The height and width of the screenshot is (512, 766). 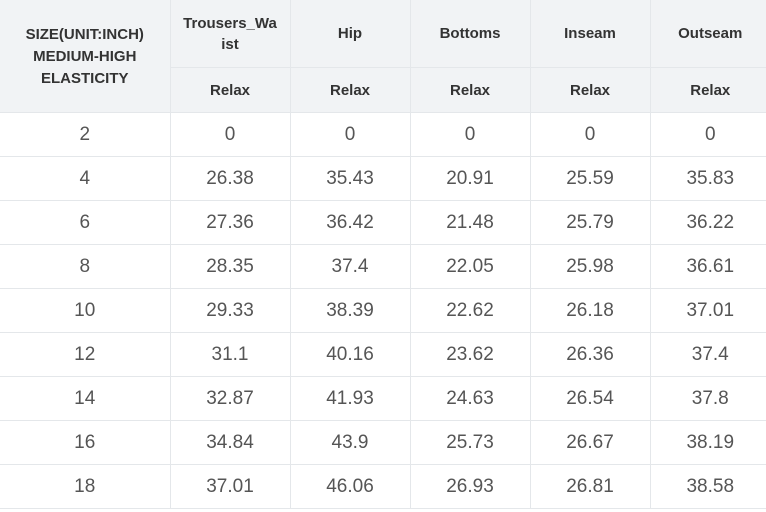 I want to click on table-row: 8 28.35 37.4 22.05 25.98 36.61, so click(x=383, y=266).